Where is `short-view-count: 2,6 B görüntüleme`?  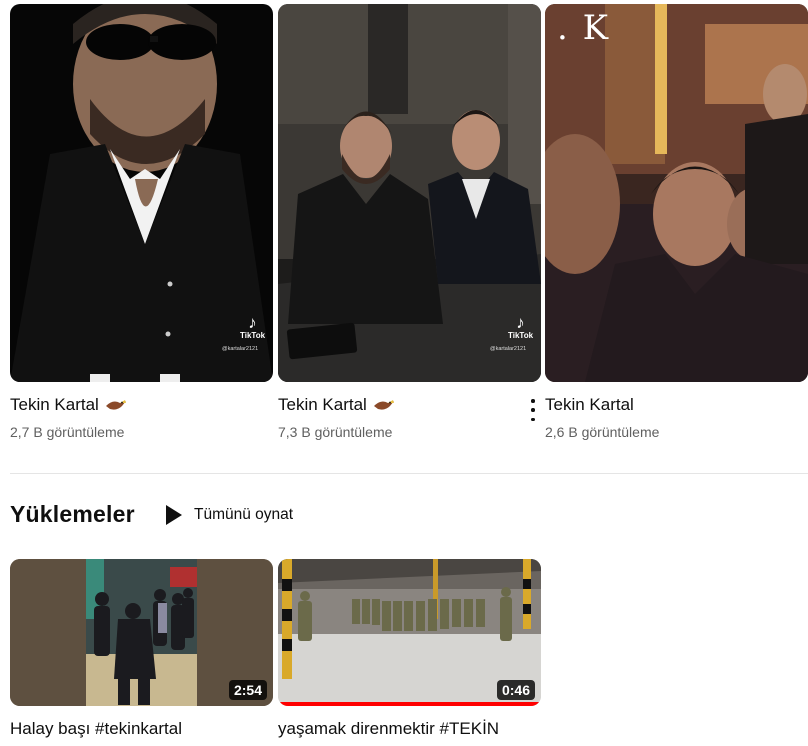
short-view-count: 2,6 B görüntüleme is located at coordinates (602, 432).